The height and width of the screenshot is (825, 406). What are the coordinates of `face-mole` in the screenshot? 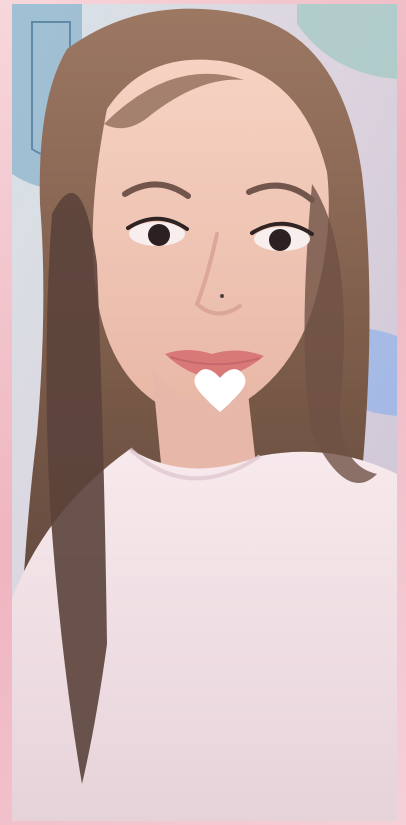 It's located at (222, 296).